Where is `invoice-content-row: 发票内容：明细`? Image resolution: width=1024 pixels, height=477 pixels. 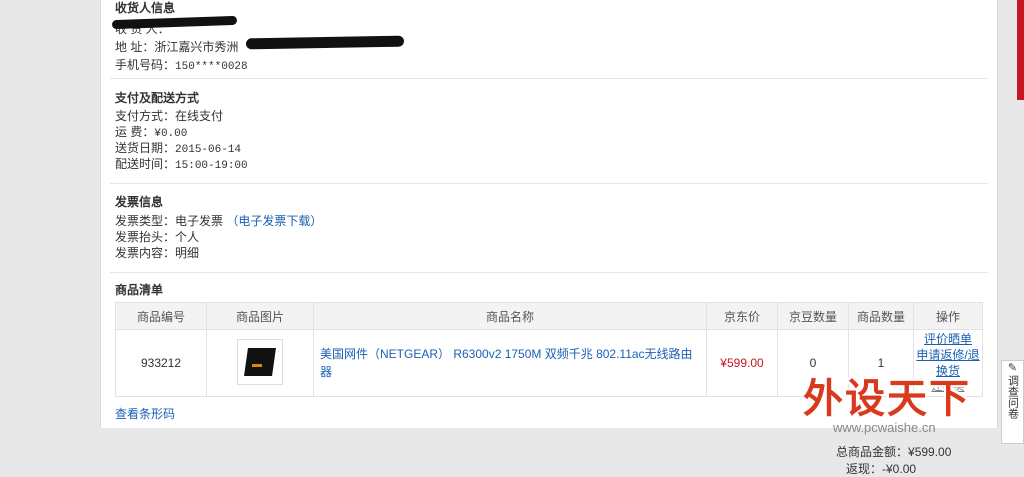 invoice-content-row: 发票内容：明细 is located at coordinates (551, 253).